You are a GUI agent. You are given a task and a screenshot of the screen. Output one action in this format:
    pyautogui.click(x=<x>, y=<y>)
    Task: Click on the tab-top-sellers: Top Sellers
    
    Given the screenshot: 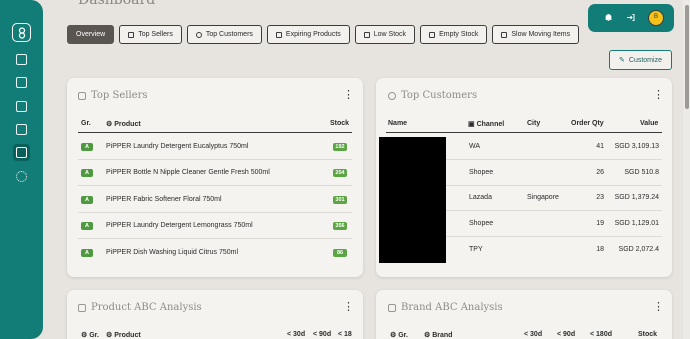 What is the action you would take?
    pyautogui.click(x=150, y=34)
    